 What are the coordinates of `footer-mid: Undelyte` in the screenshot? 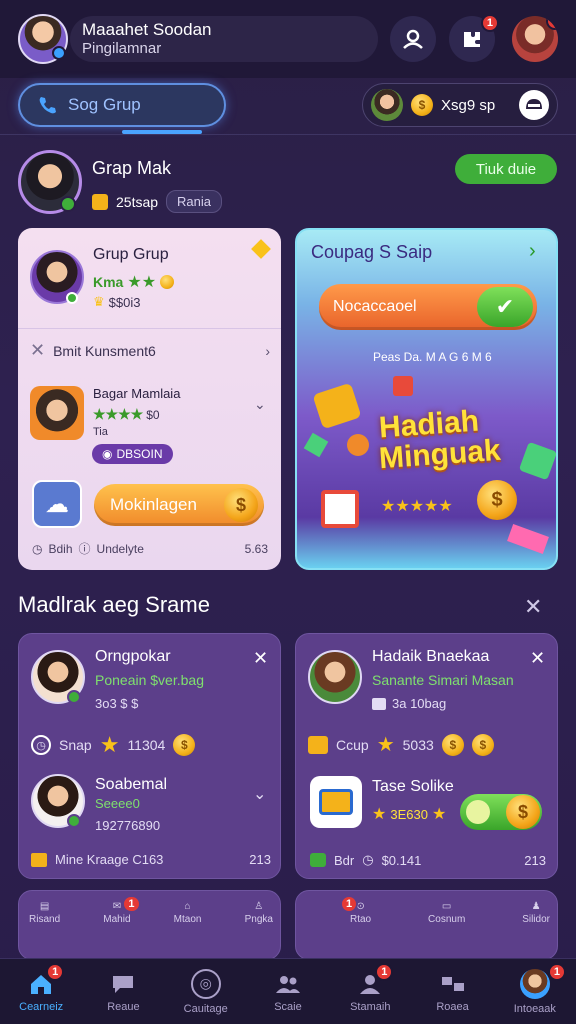 It's located at (120, 548).